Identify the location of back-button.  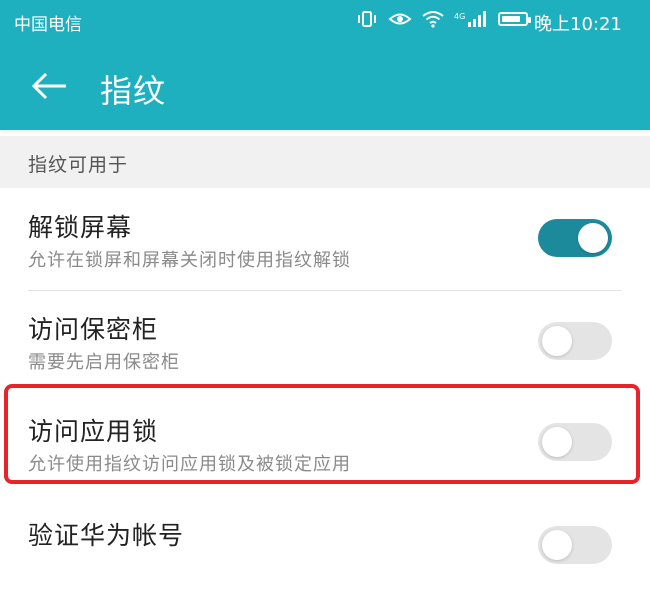
(50, 86).